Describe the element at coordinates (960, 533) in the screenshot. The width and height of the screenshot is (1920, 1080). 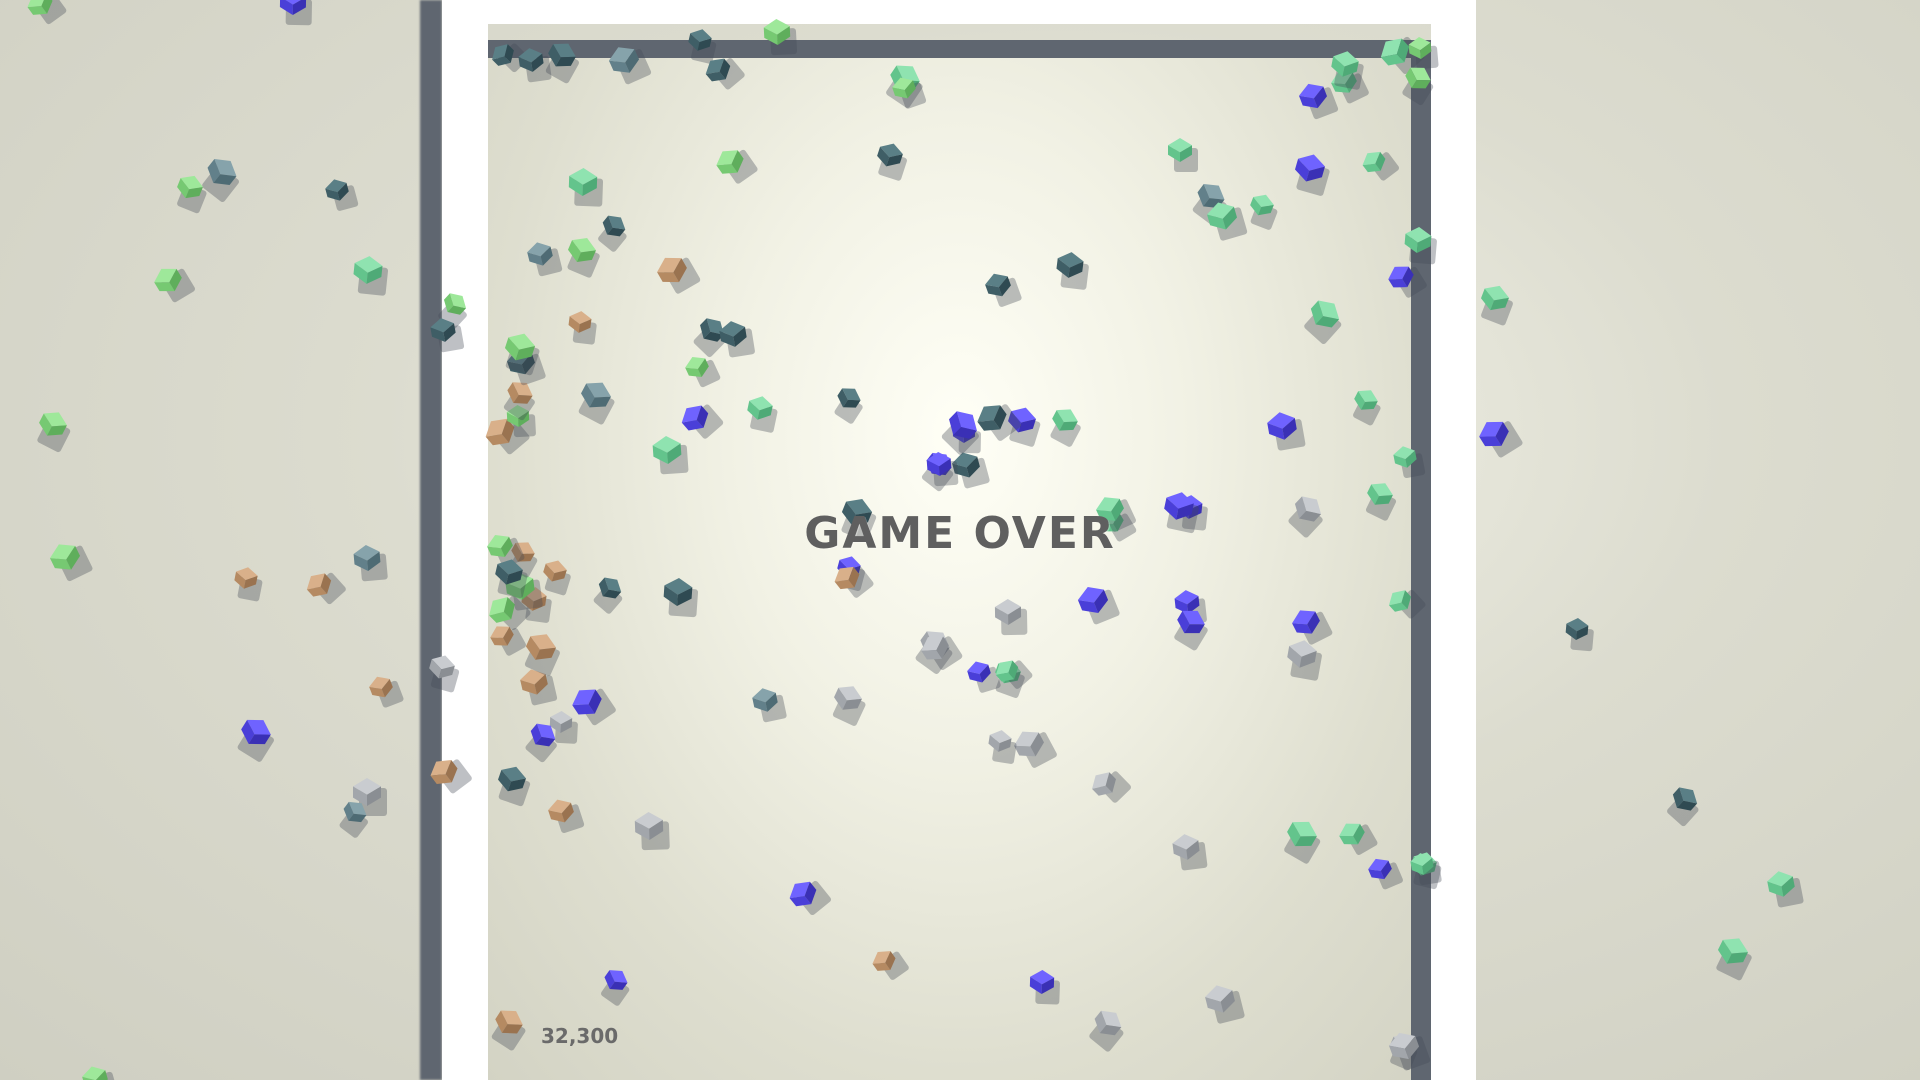
I see `game-over-text: GAME OVER` at that location.